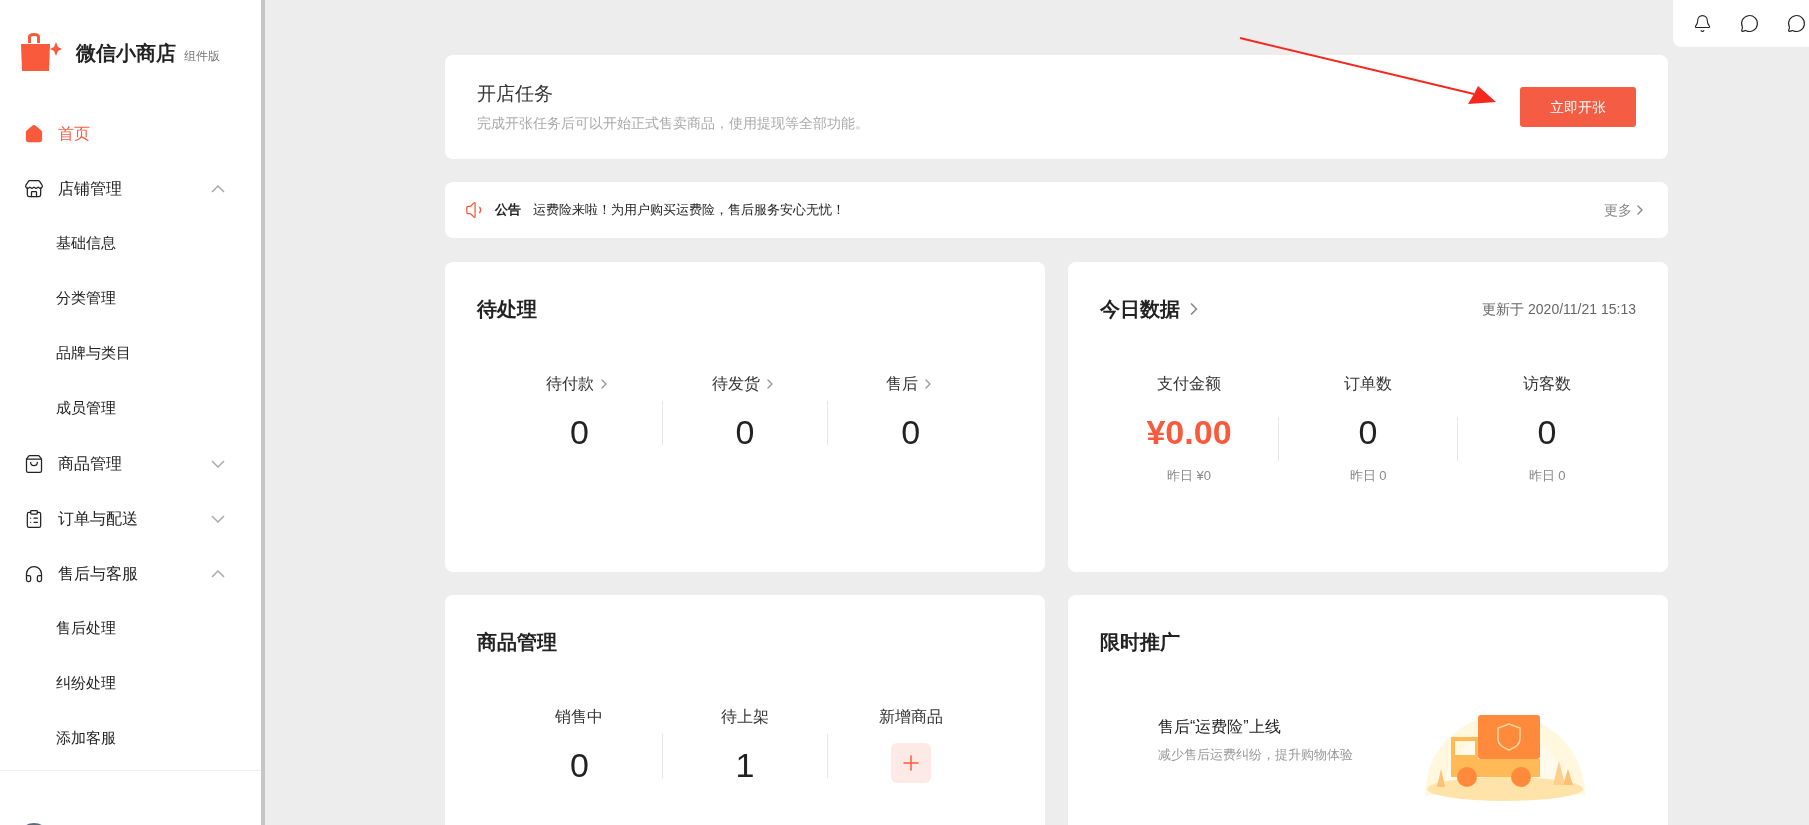 The image size is (1809, 825). What do you see at coordinates (34, 188) in the screenshot?
I see `store-icon` at bounding box center [34, 188].